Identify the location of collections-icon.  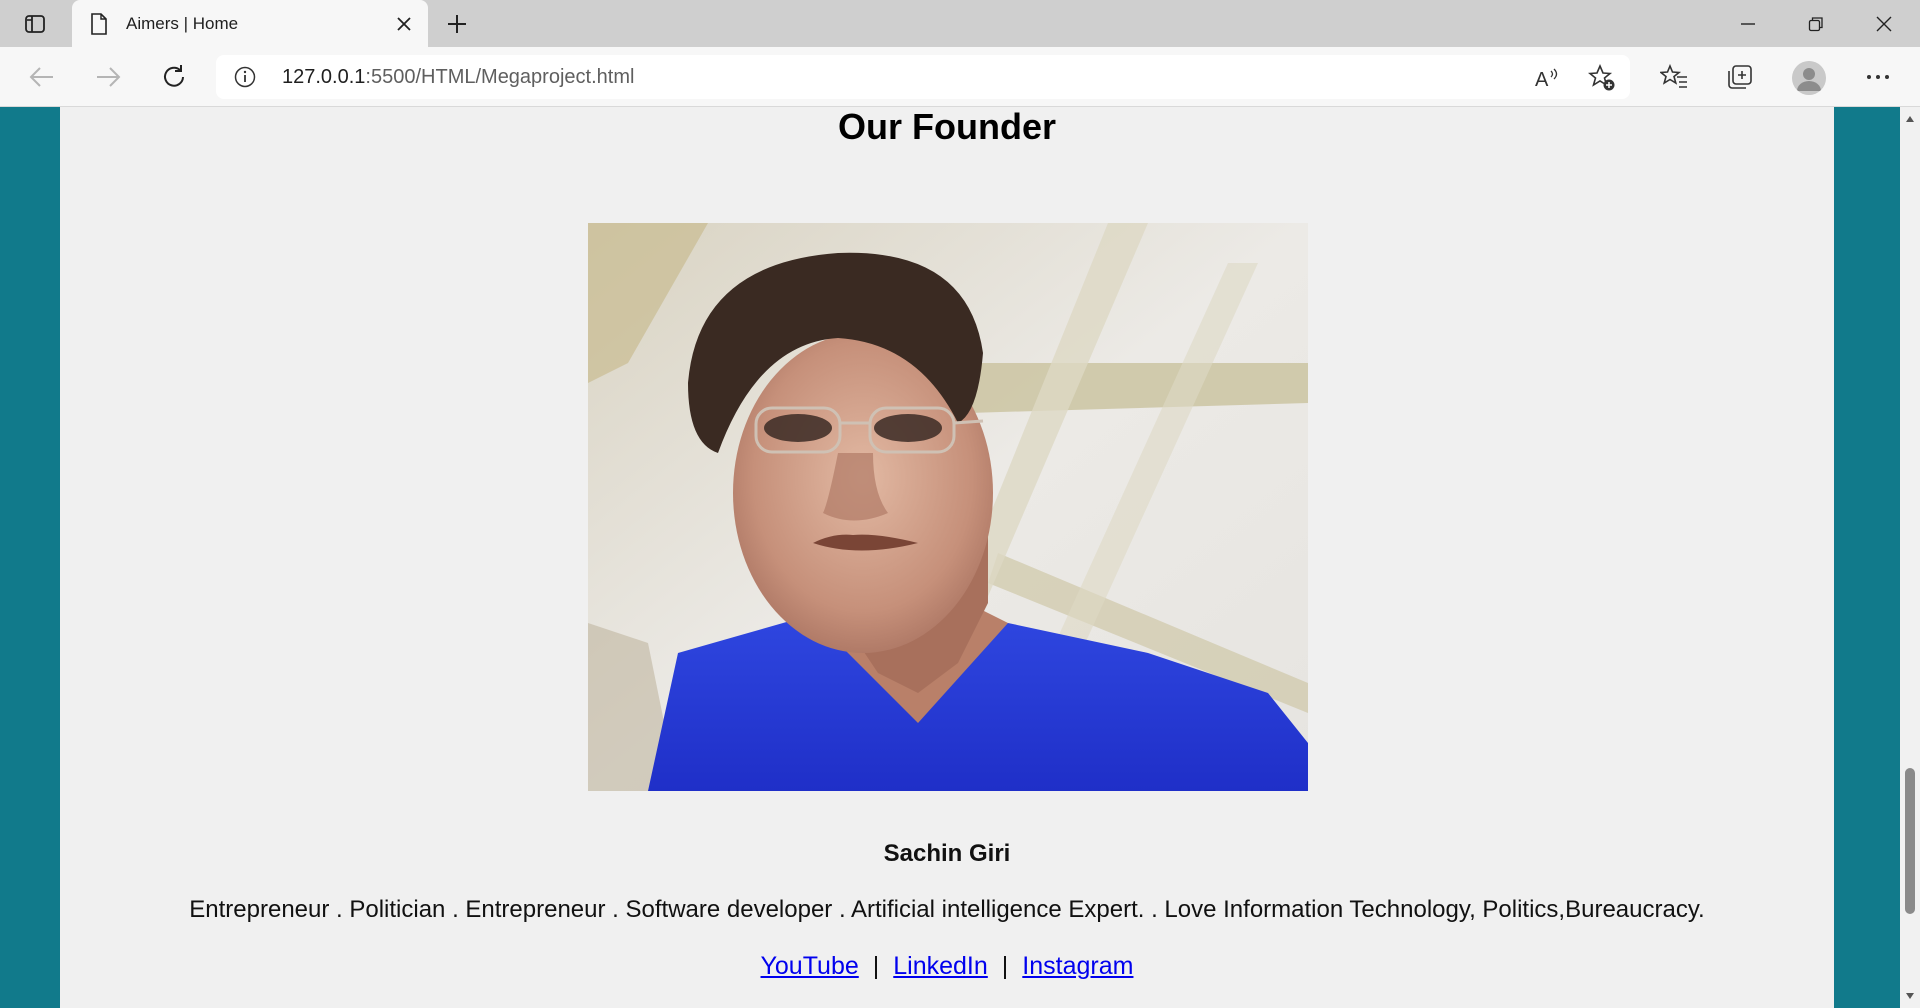
(1740, 77).